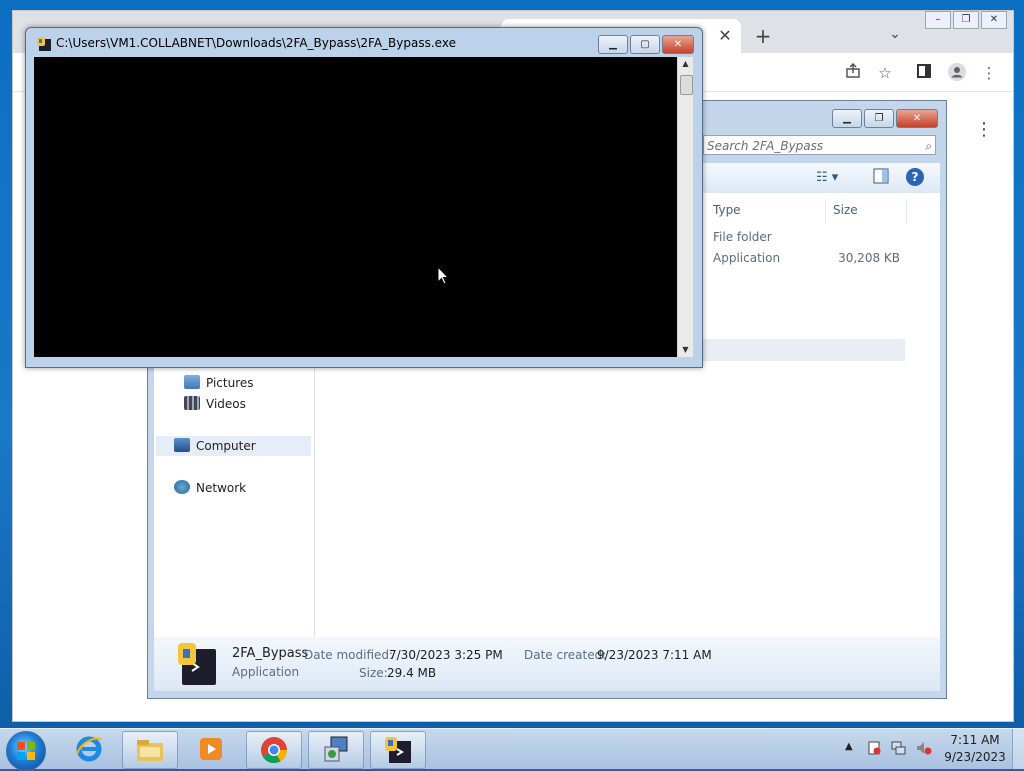 This screenshot has width=1024, height=771. What do you see at coordinates (881, 178) in the screenshot?
I see `preview-pane-icon` at bounding box center [881, 178].